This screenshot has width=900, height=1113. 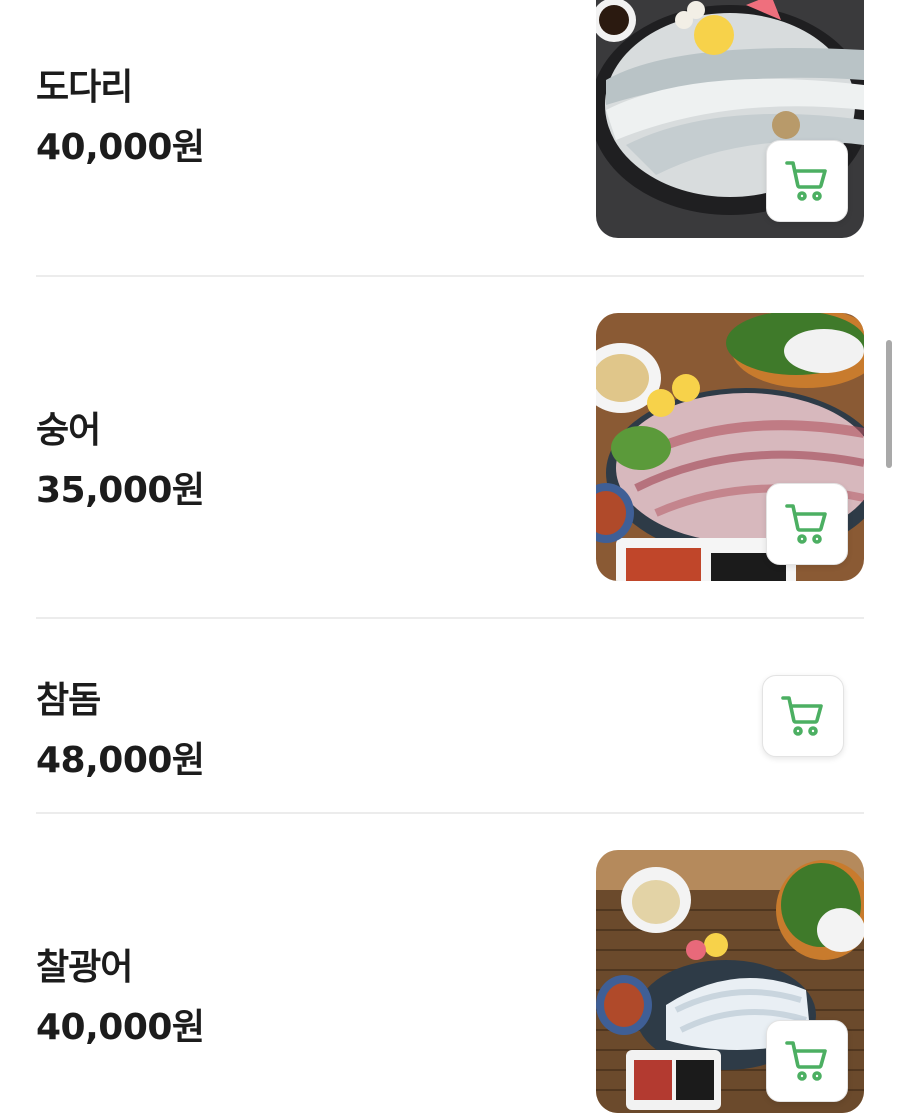 I want to click on menu-item-name: 참돔, so click(x=68, y=700).